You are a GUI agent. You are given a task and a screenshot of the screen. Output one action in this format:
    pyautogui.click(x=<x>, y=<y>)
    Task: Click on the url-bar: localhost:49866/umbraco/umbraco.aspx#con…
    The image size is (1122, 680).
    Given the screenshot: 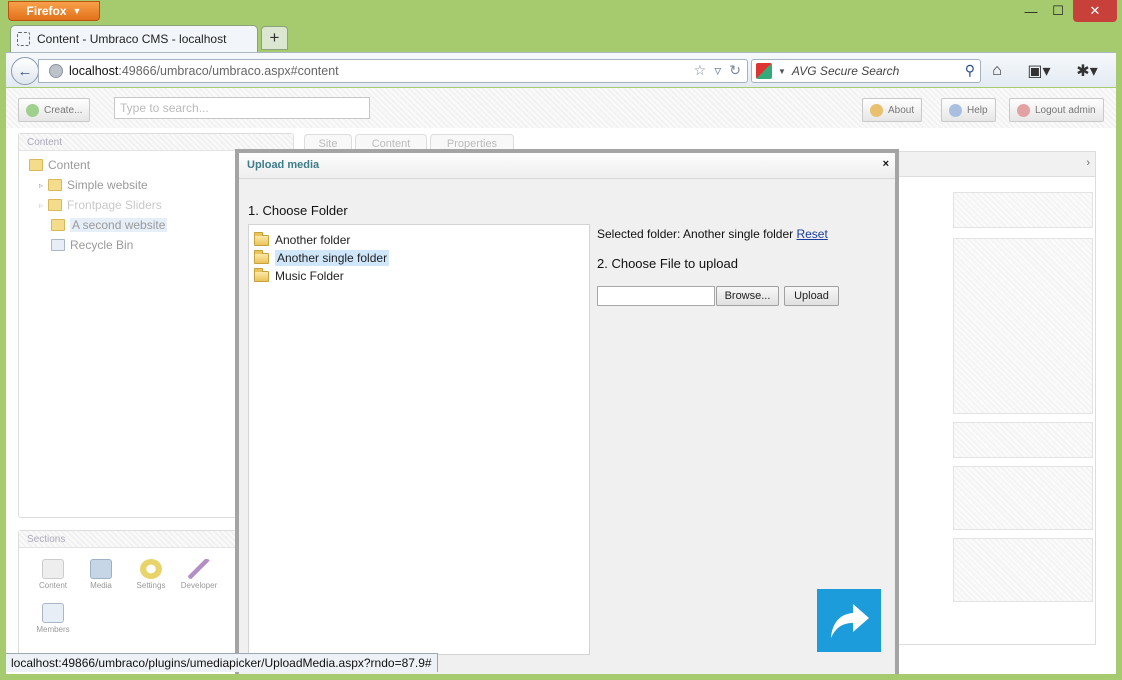 What is the action you would take?
    pyautogui.click(x=393, y=71)
    